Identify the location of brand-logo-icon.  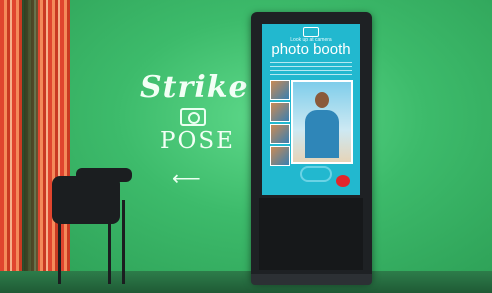
(343, 181).